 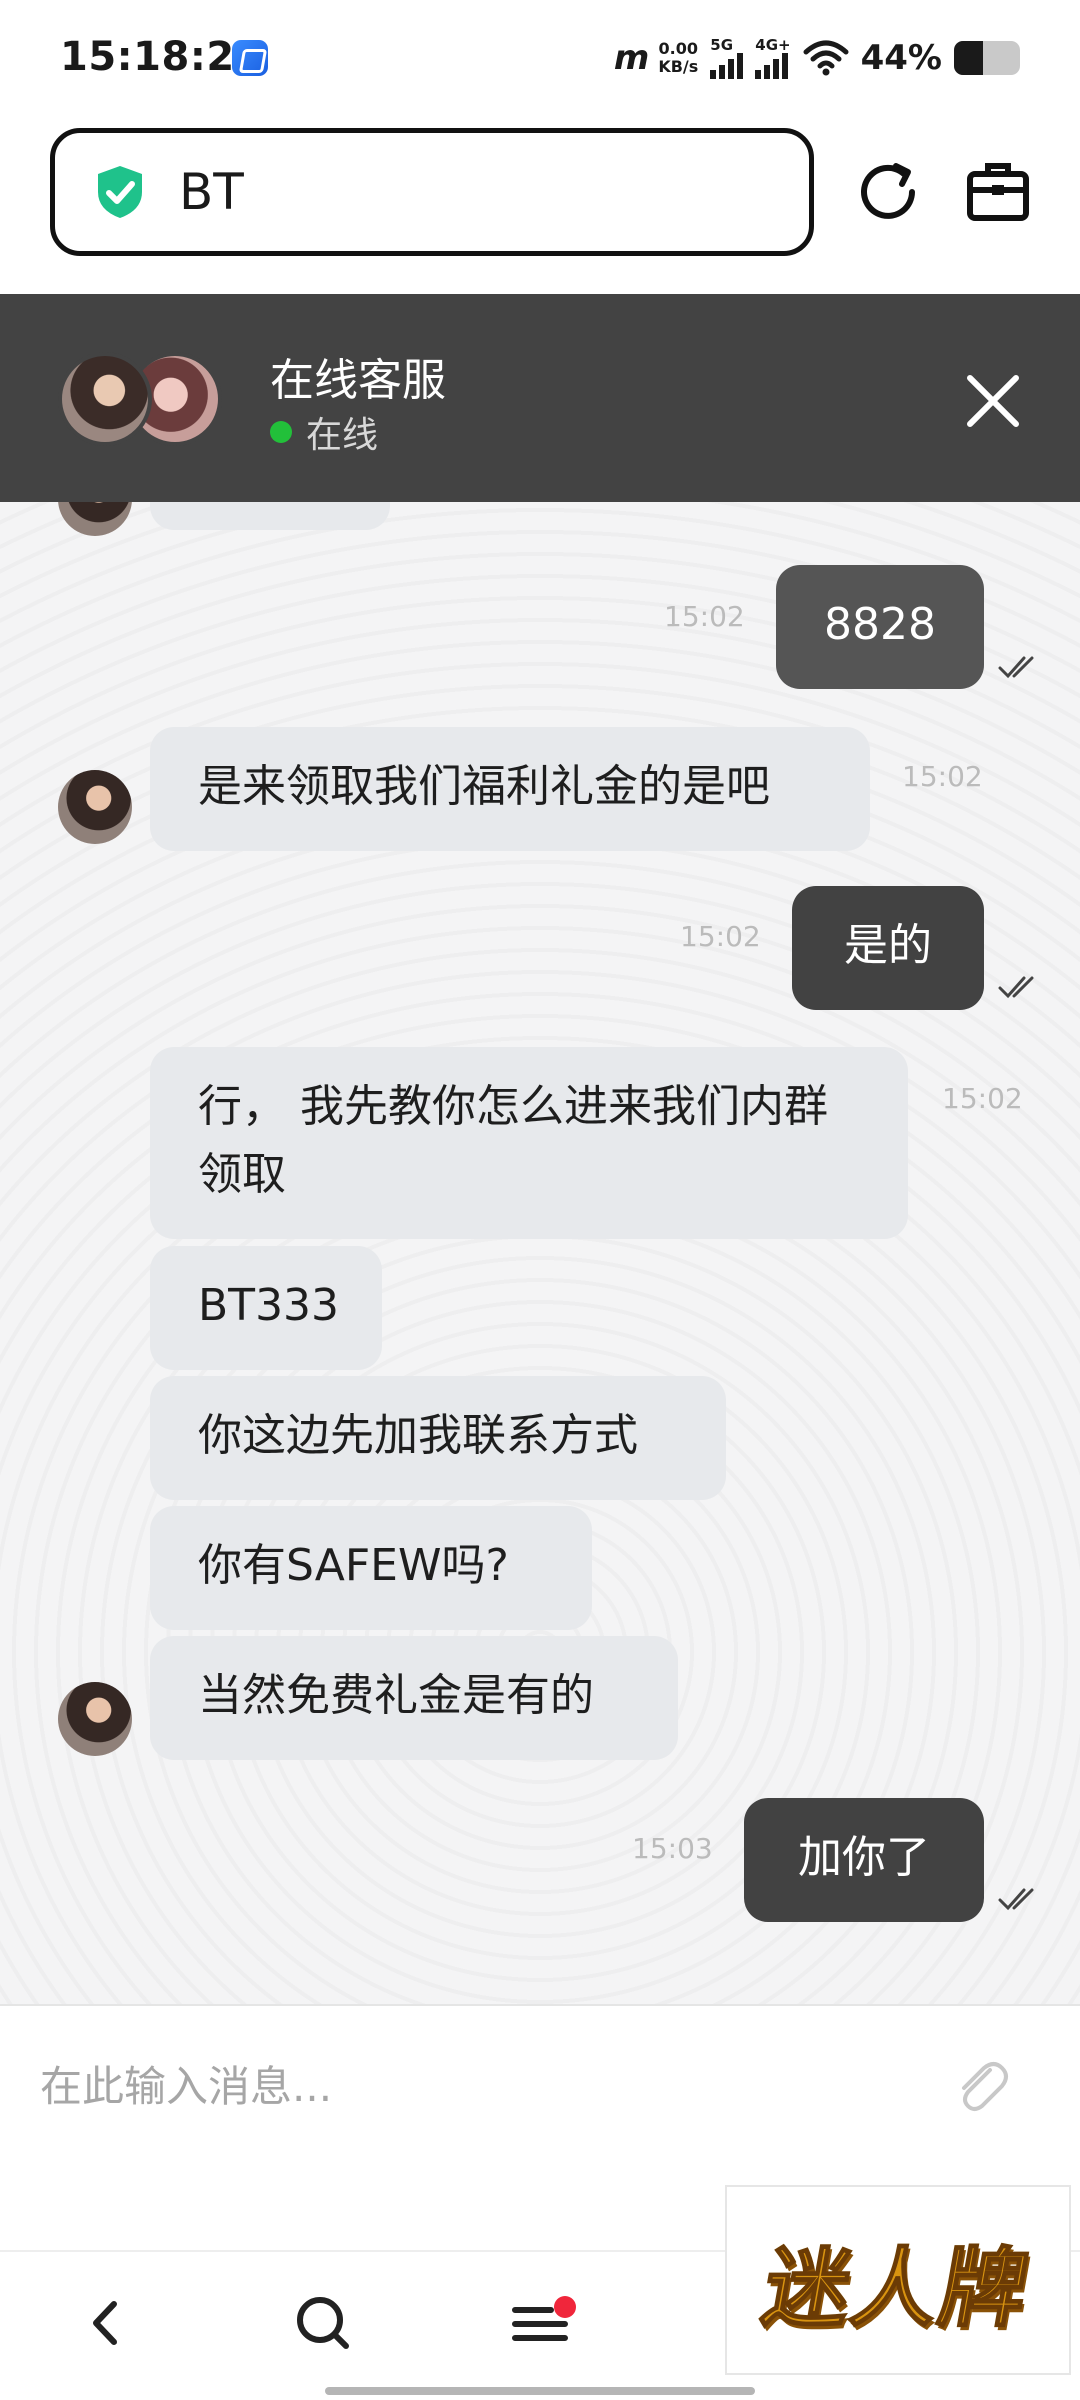 I want to click on paperclip-icon, so click(x=981, y=2087).